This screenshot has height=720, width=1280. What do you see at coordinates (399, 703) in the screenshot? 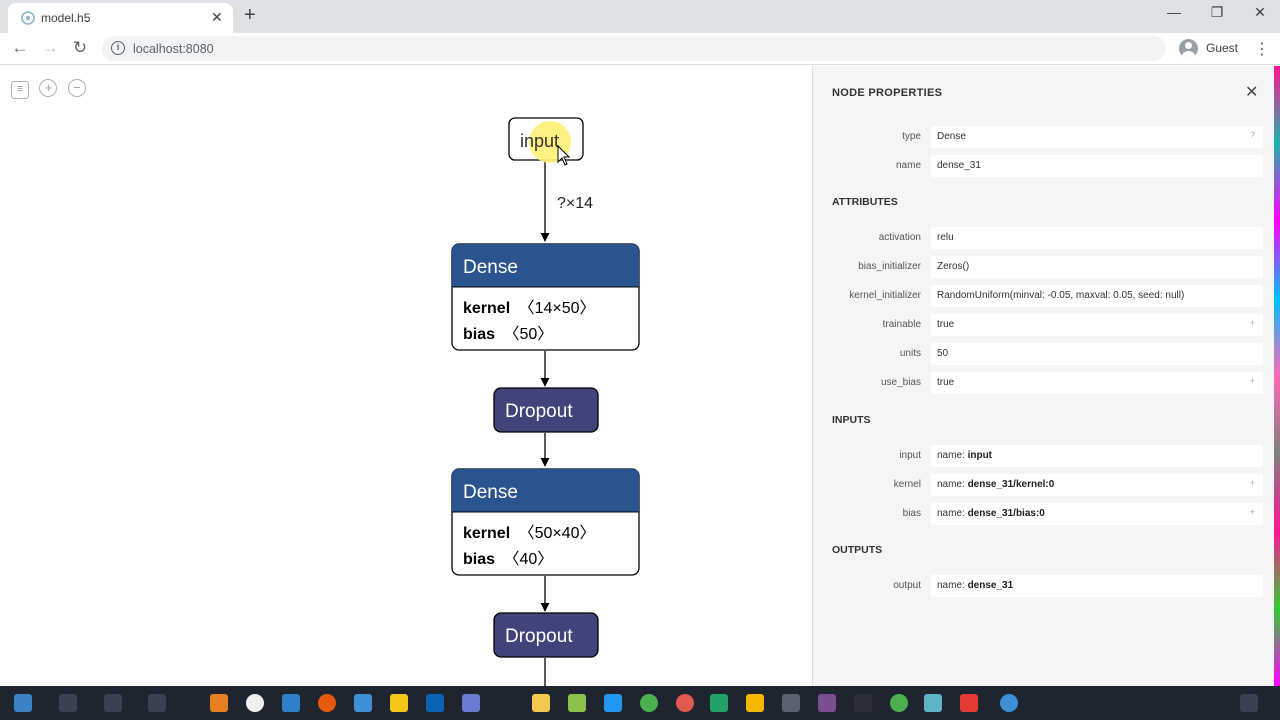
I see `folder-icon` at bounding box center [399, 703].